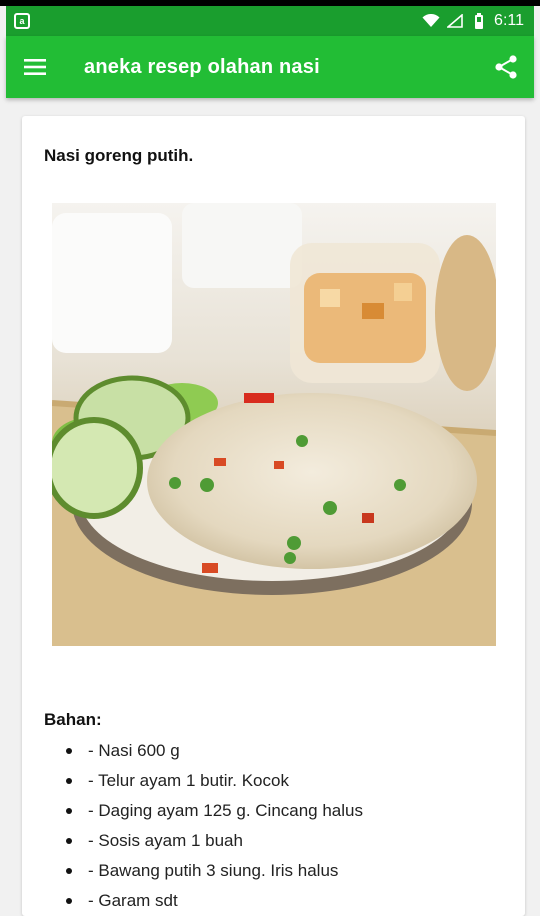  What do you see at coordinates (214, 751) in the screenshot?
I see `ingredient-item: - Nasi 600 g` at bounding box center [214, 751].